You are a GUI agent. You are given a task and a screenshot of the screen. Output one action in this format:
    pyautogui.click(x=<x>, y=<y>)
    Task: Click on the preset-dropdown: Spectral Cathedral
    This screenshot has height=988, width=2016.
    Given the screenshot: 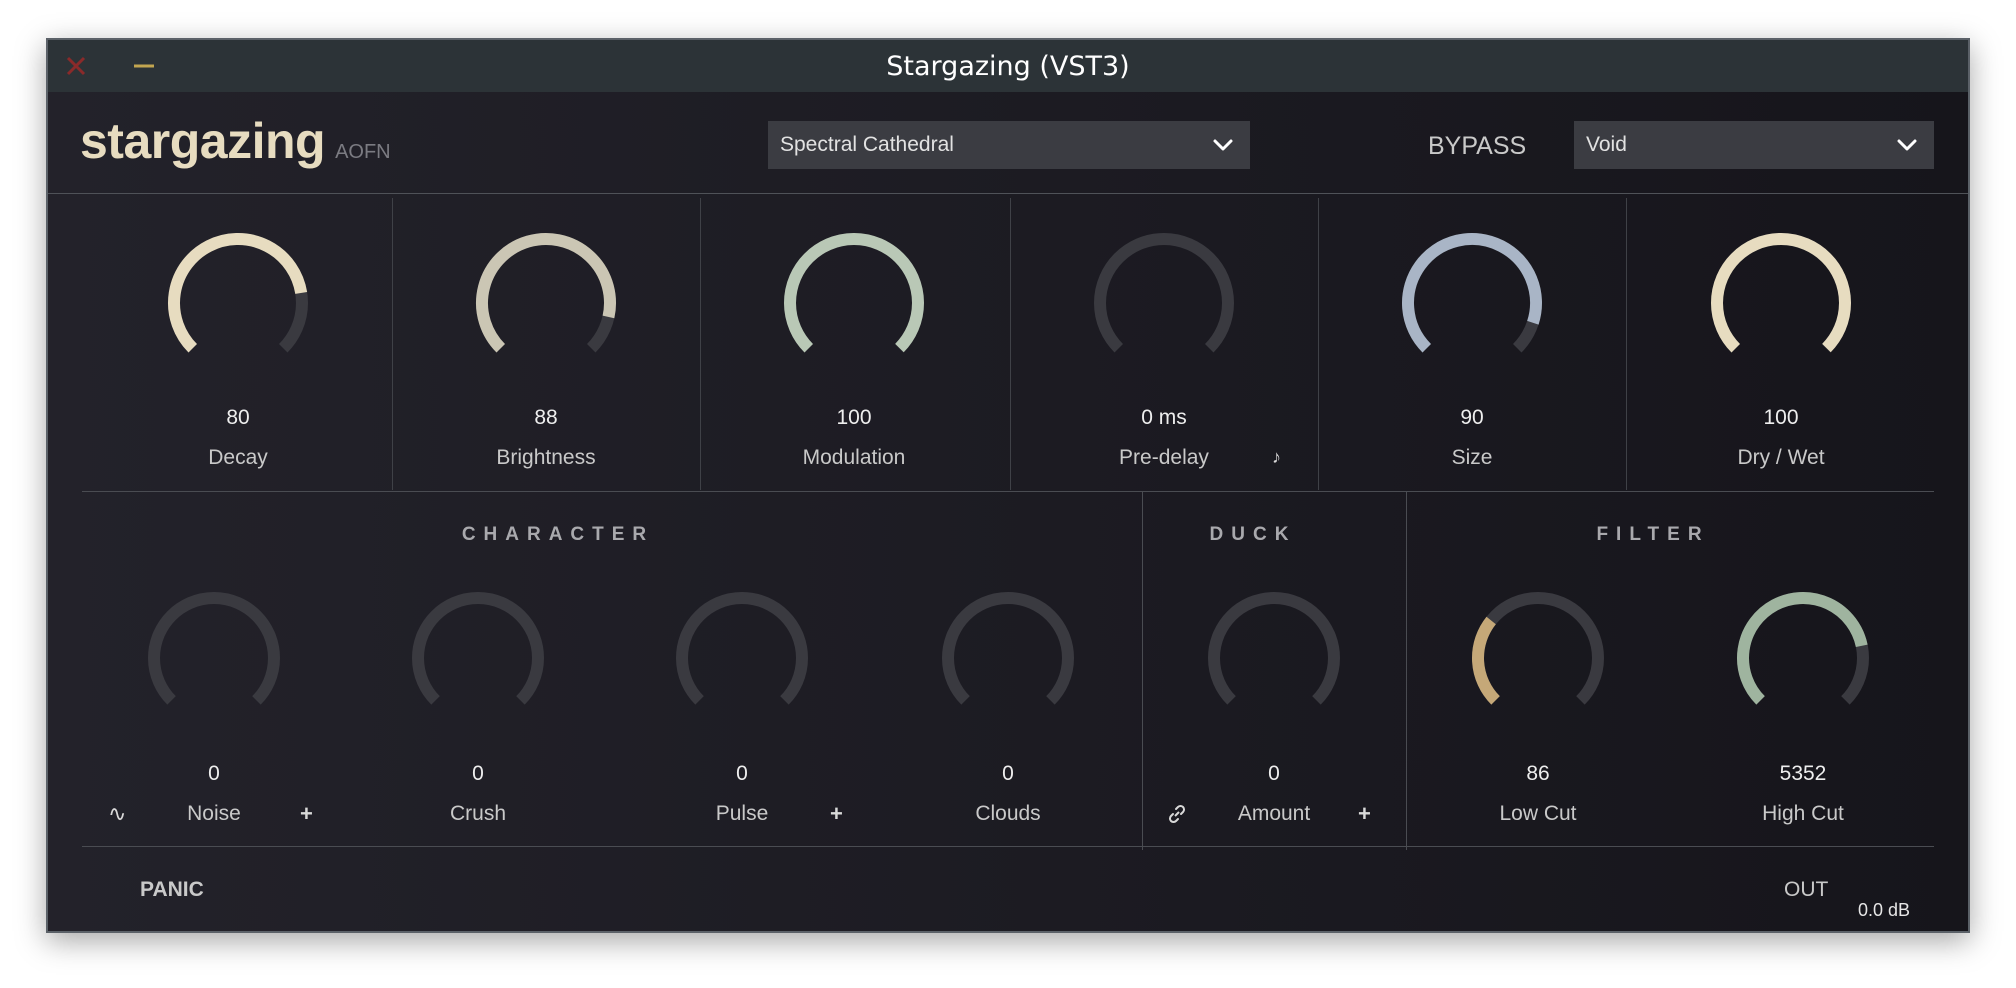 What is the action you would take?
    pyautogui.click(x=1009, y=145)
    